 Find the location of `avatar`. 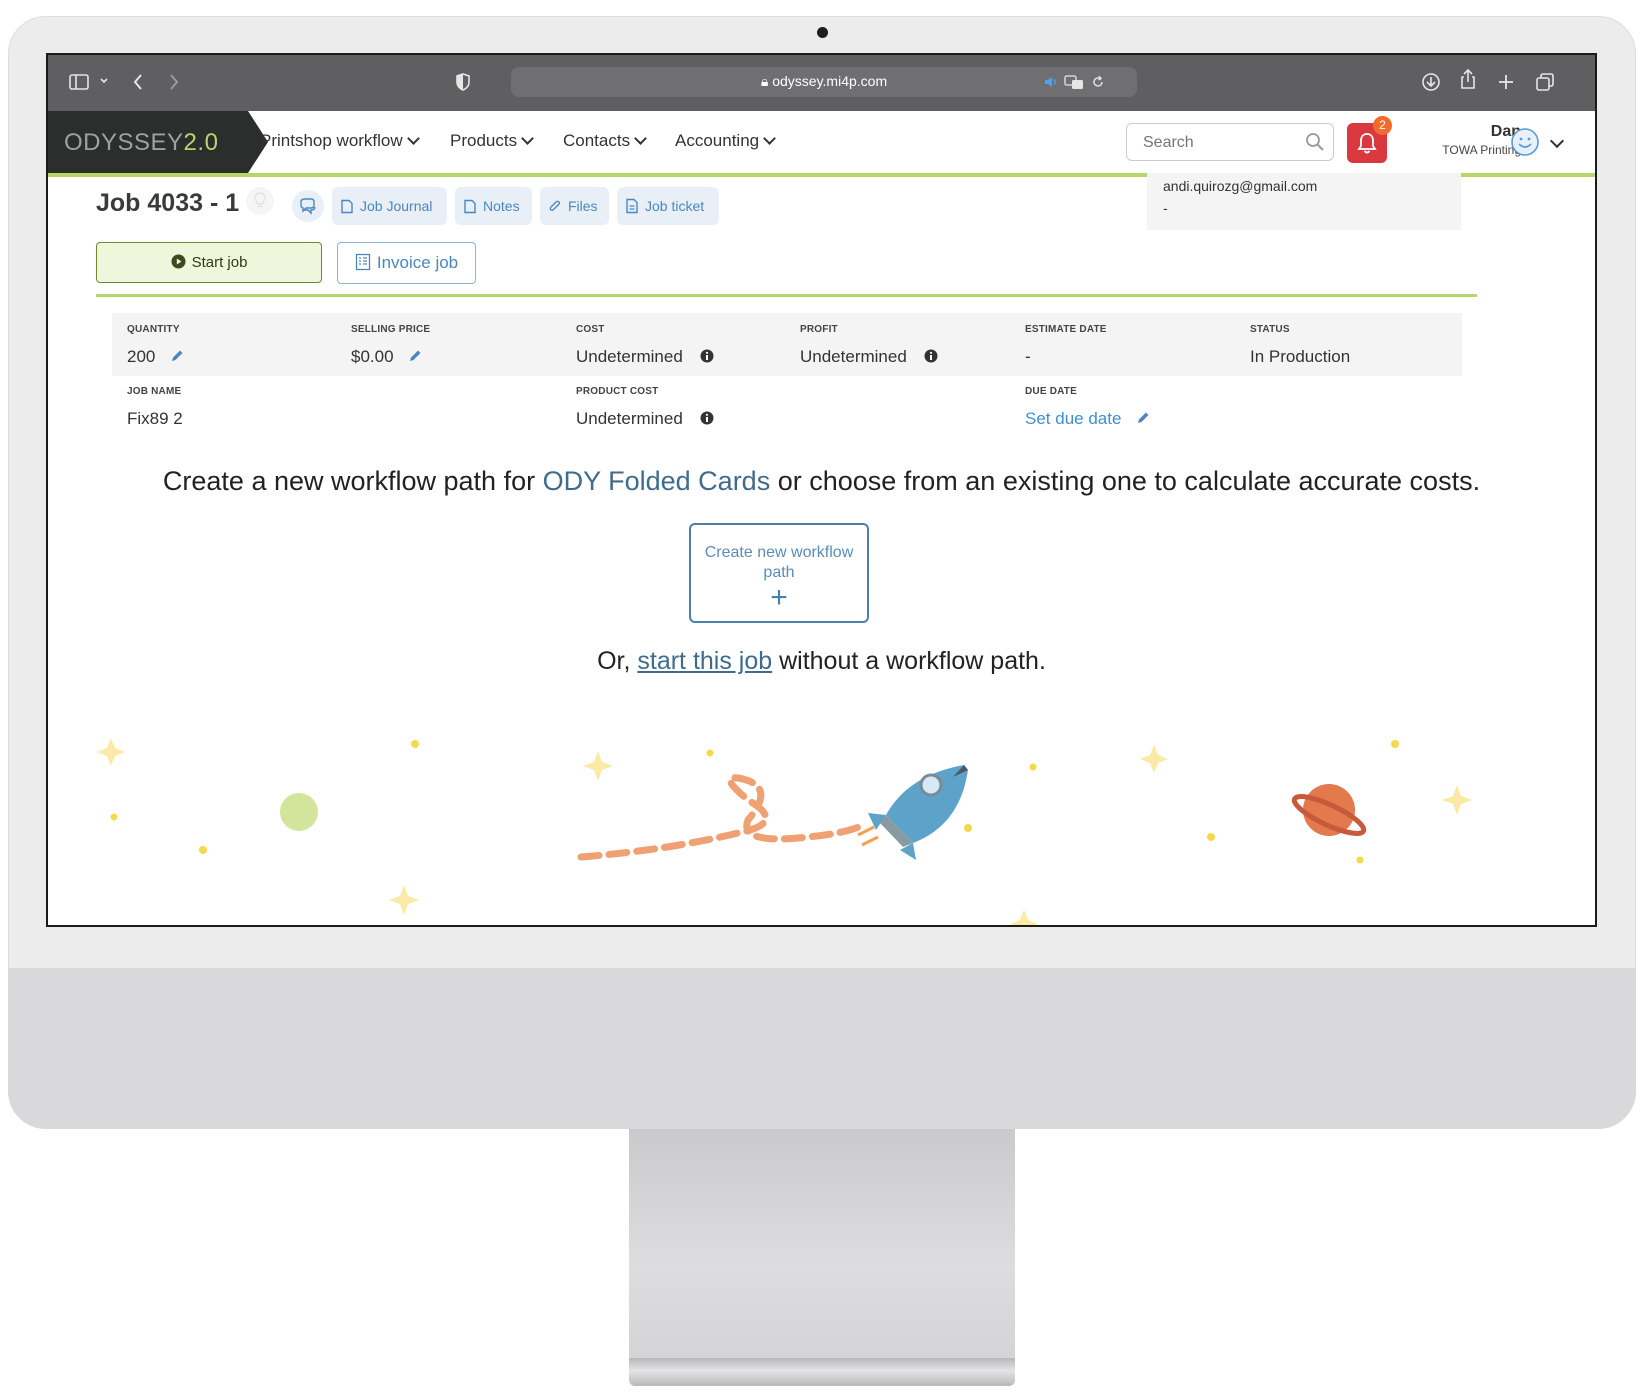

avatar is located at coordinates (1525, 142).